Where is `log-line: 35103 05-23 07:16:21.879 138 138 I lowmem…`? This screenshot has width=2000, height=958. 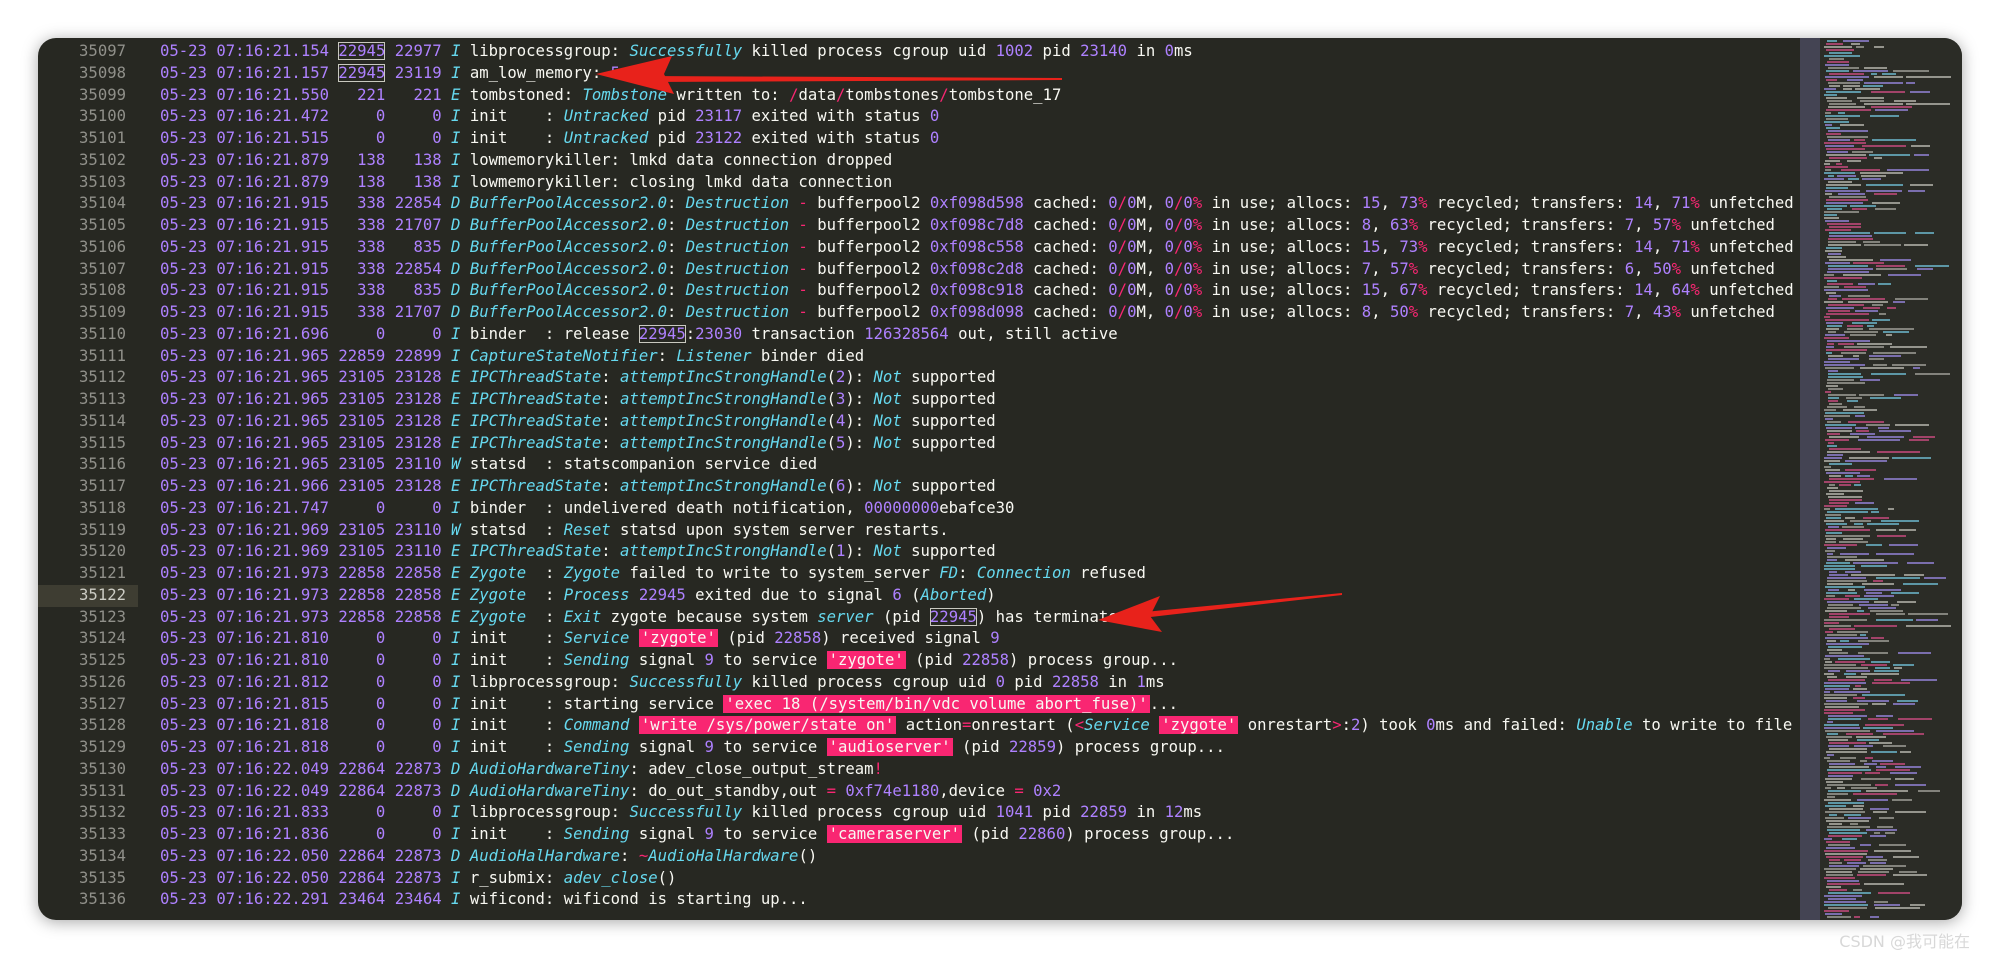 log-line: 35103 05-23 07:16:21.879 138 138 I lowmem… is located at coordinates (918, 183).